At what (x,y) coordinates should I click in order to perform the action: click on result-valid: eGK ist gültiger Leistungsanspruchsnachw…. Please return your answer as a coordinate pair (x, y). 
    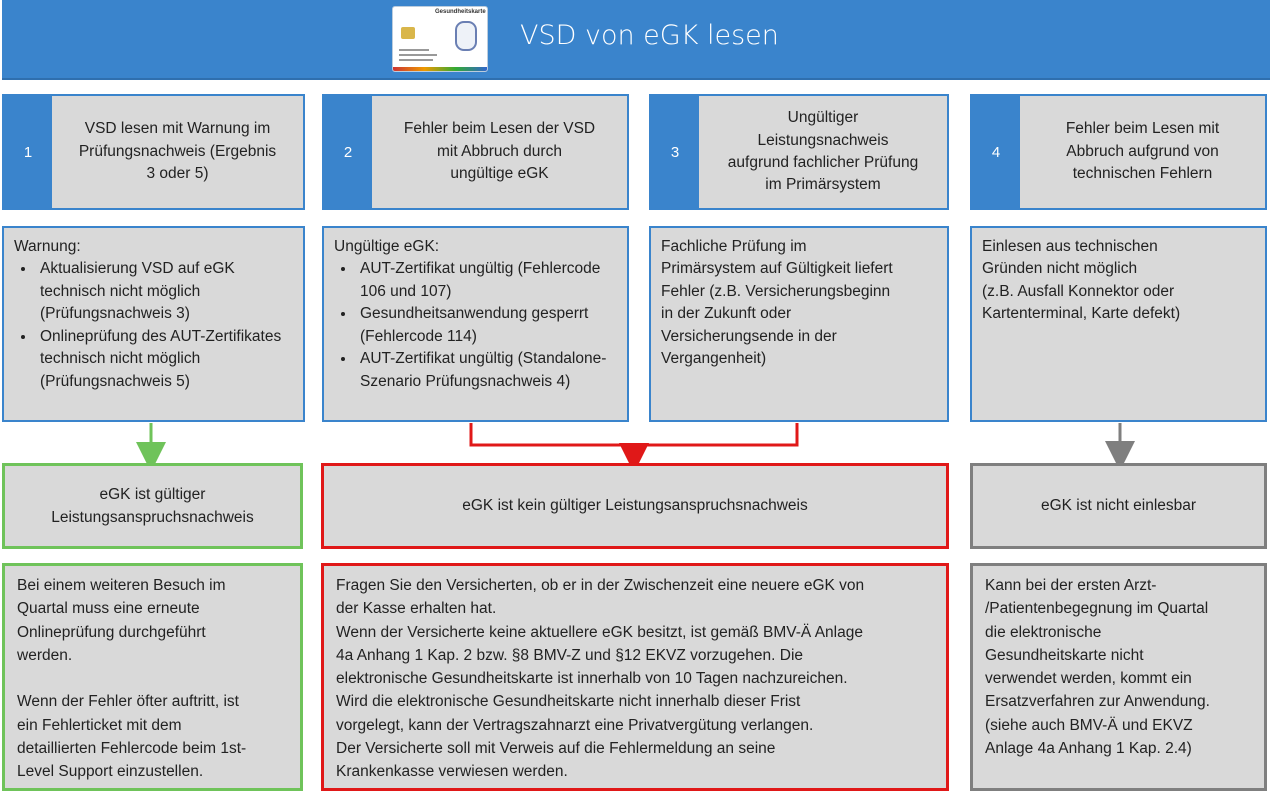
    Looking at the image, I should click on (152, 506).